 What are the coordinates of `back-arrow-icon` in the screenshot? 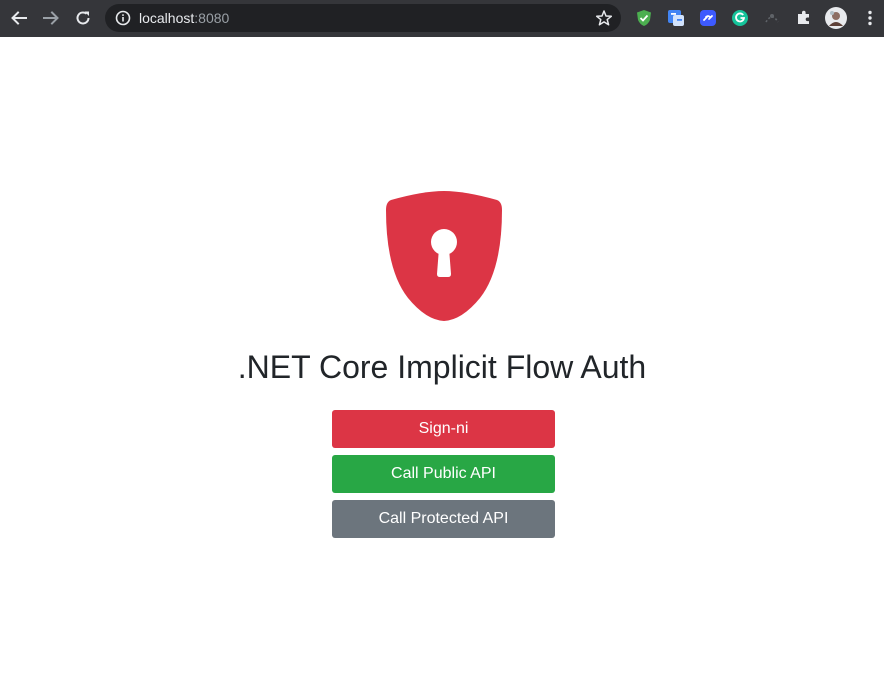 It's located at (19, 18).